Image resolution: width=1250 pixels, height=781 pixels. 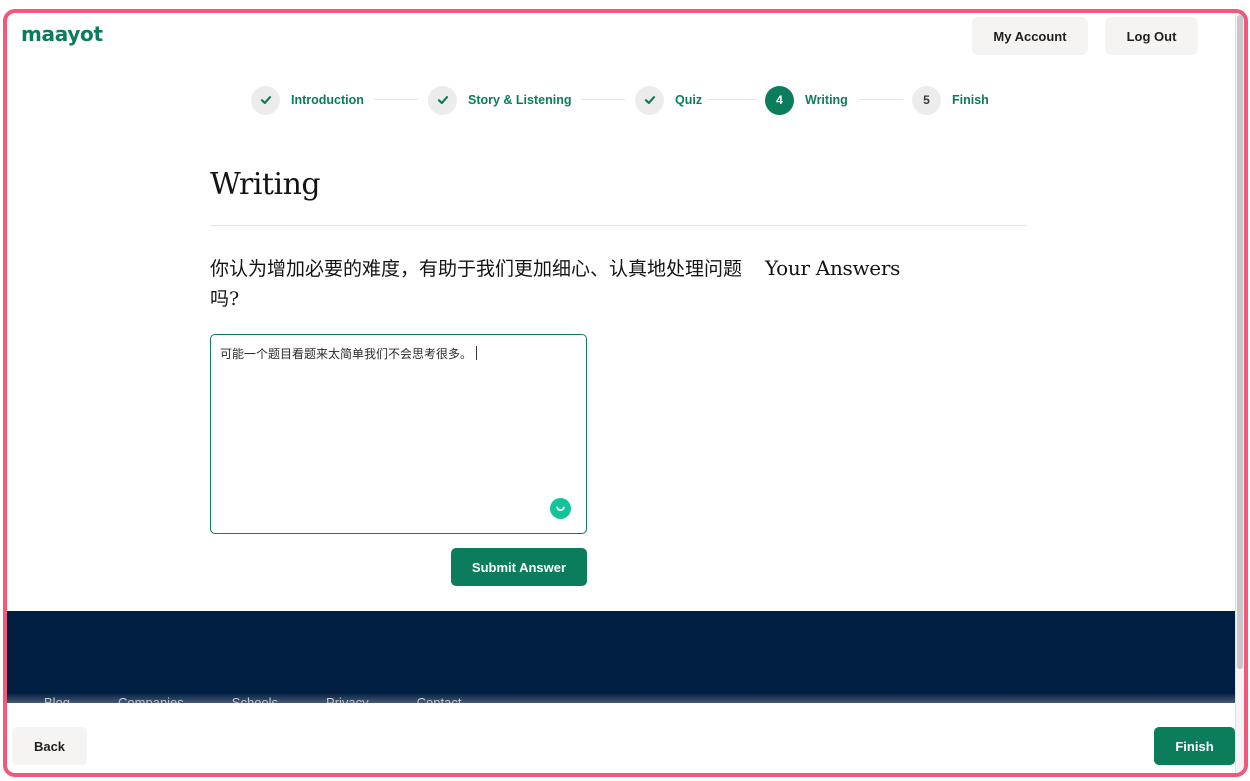 What do you see at coordinates (477, 353) in the screenshot?
I see `text-caret` at bounding box center [477, 353].